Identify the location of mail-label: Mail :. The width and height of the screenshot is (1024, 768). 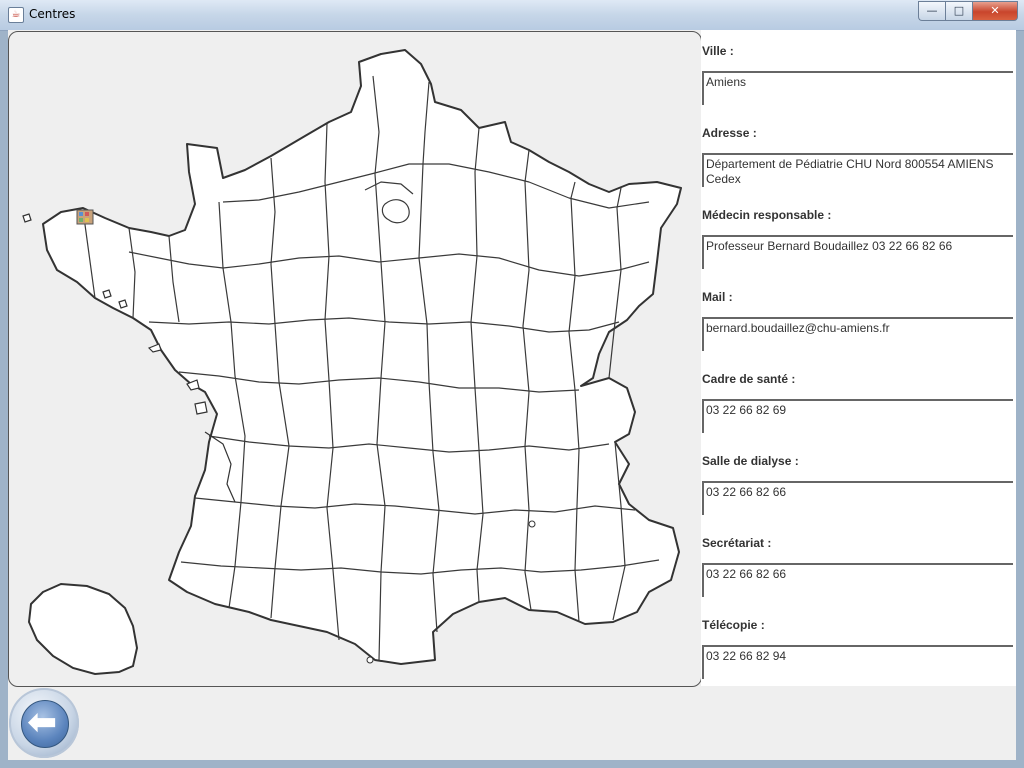
(717, 297).